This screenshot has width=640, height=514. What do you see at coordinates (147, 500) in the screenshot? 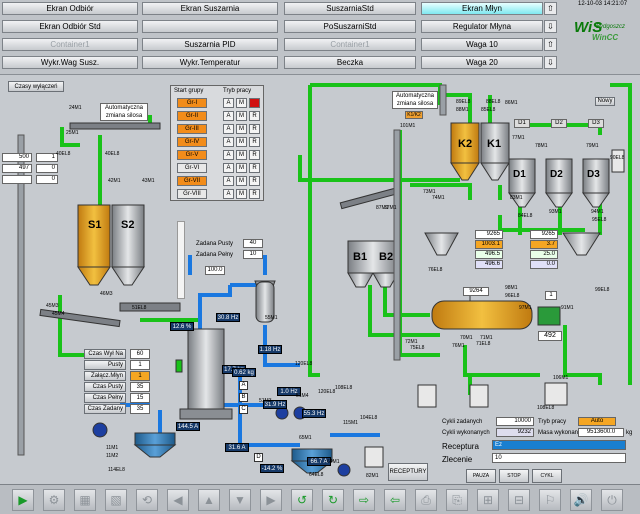
I see `toolbar-button-4: ⟲` at bounding box center [147, 500].